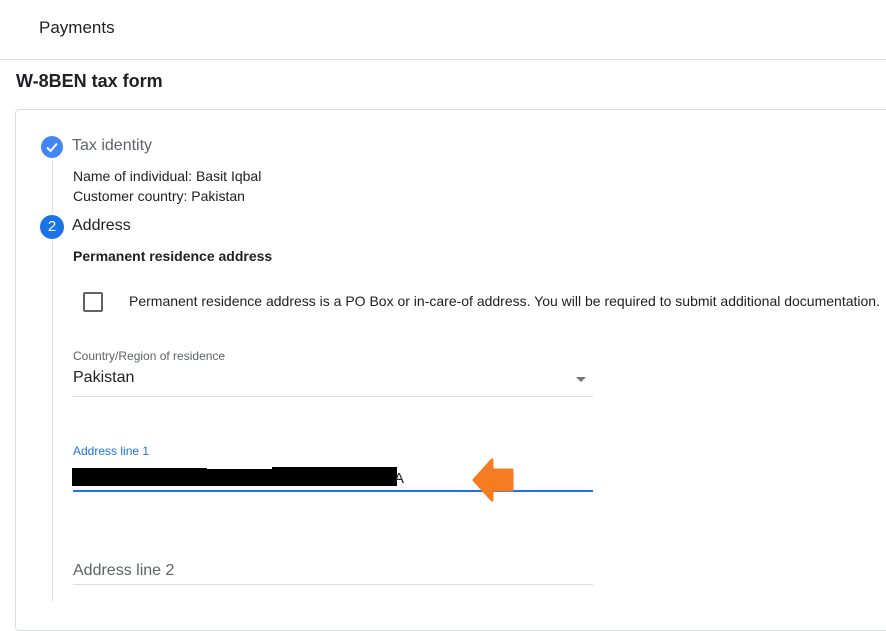 The width and height of the screenshot is (886, 631). What do you see at coordinates (167, 176) in the screenshot?
I see `individual-name: Name of individual: Basit Iqbal` at bounding box center [167, 176].